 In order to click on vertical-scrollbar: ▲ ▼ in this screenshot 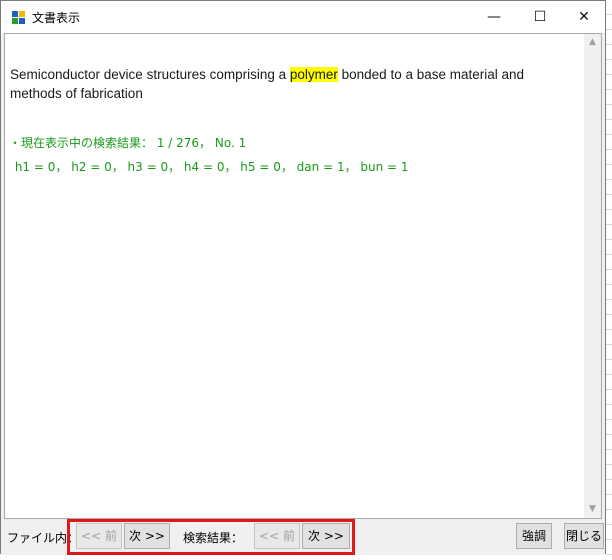, I will do `click(592, 276)`.